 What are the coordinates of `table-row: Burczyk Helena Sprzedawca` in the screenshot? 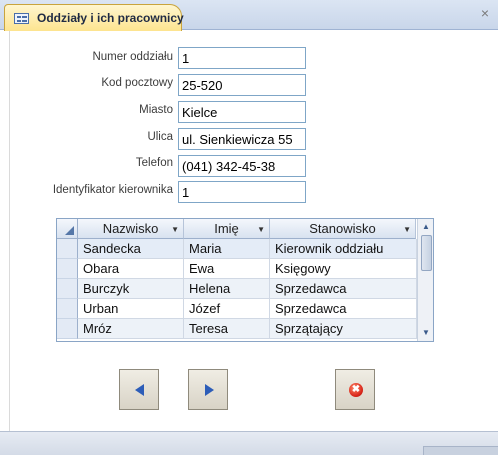 It's located at (237, 289).